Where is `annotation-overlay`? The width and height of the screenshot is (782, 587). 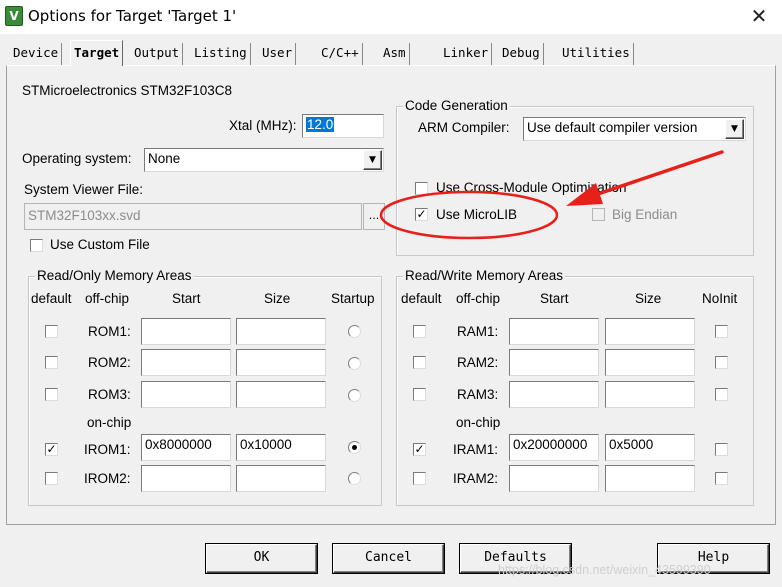 annotation-overlay is located at coordinates (551, 195).